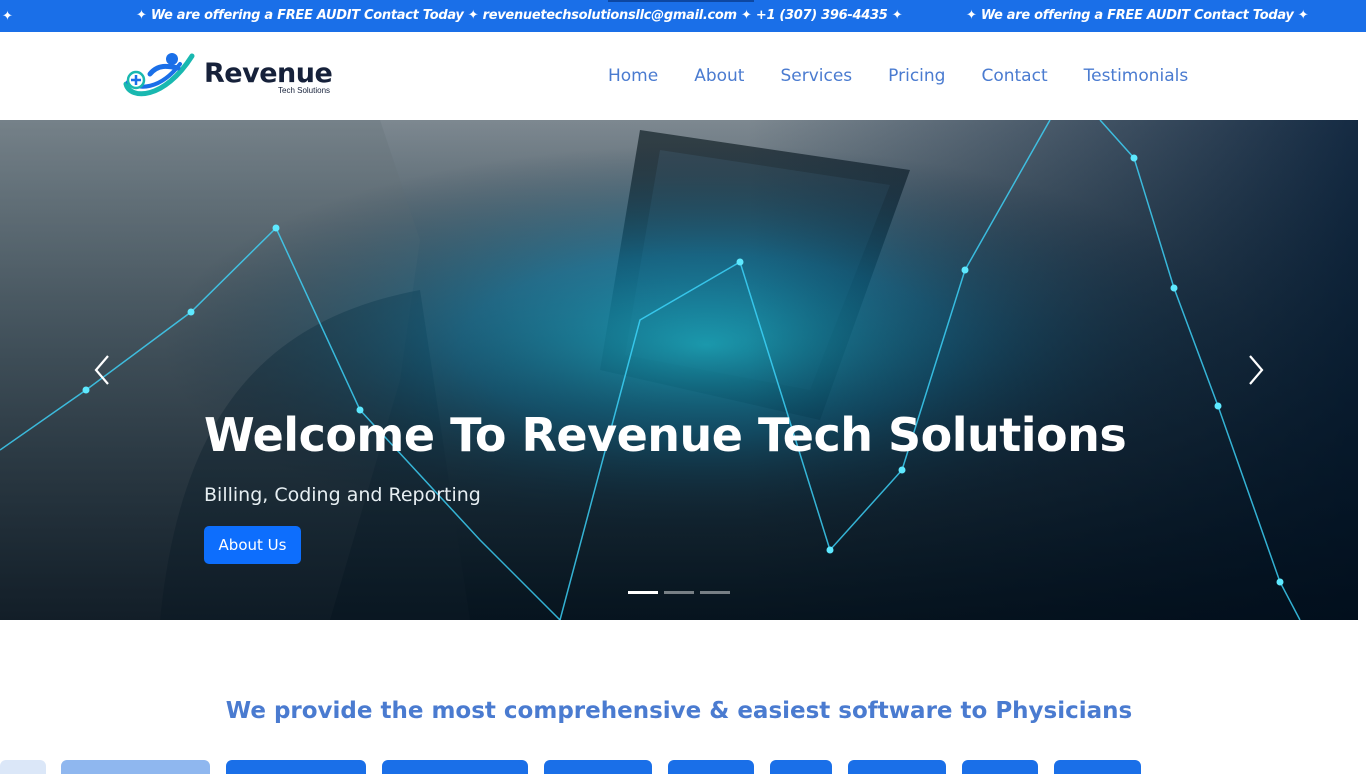  I want to click on hero-title: Welcome To Revenue Tech Solutions, so click(665, 435).